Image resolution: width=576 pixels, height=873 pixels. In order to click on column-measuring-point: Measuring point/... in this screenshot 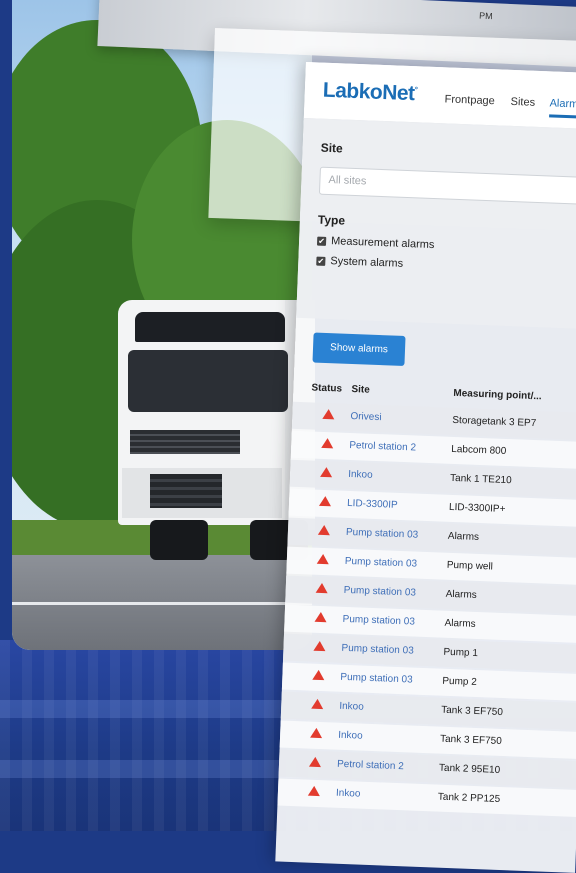, I will do `click(497, 395)`.